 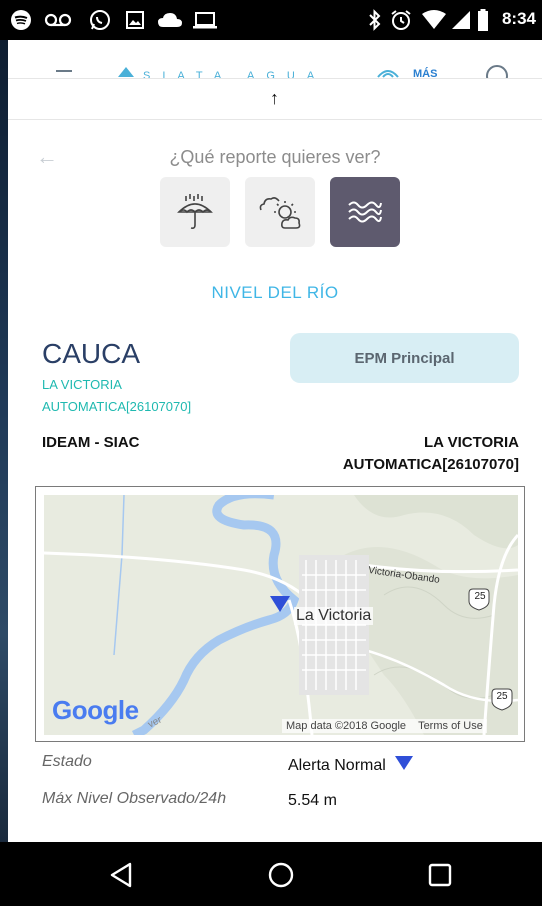 I want to click on battery-icon, so click(x=483, y=20).